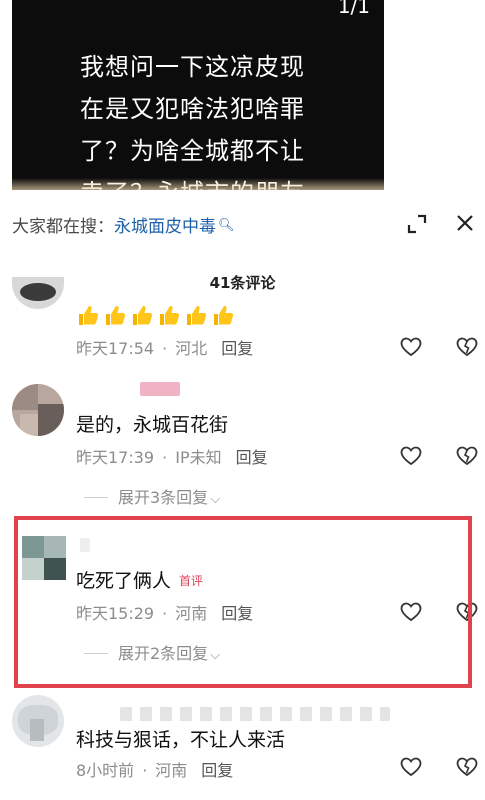  I want to click on comment-text: 👍👍👍👍👍👍, so click(157, 315).